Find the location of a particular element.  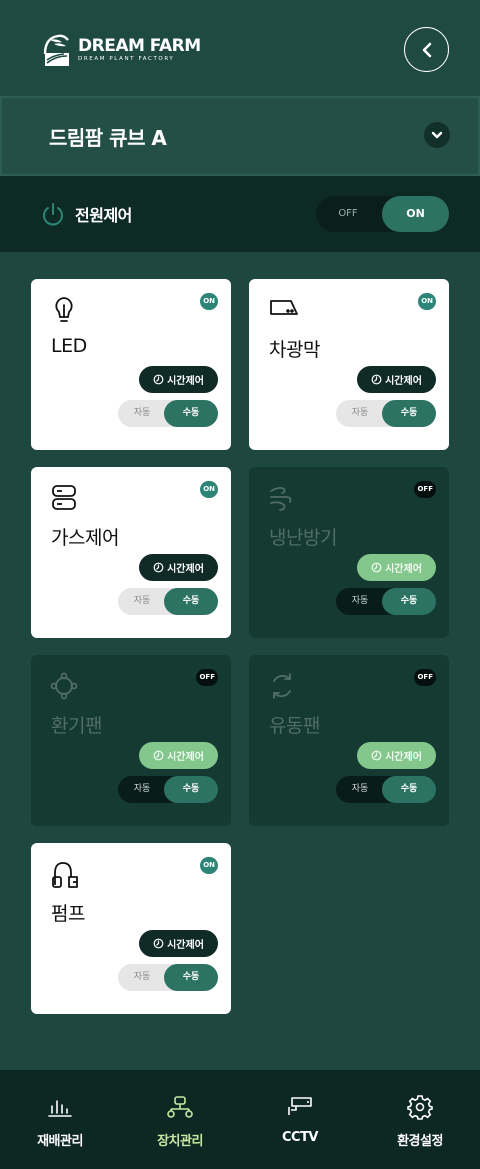

device-card: ON 가스제어시간제어자동 수동 is located at coordinates (131, 552).